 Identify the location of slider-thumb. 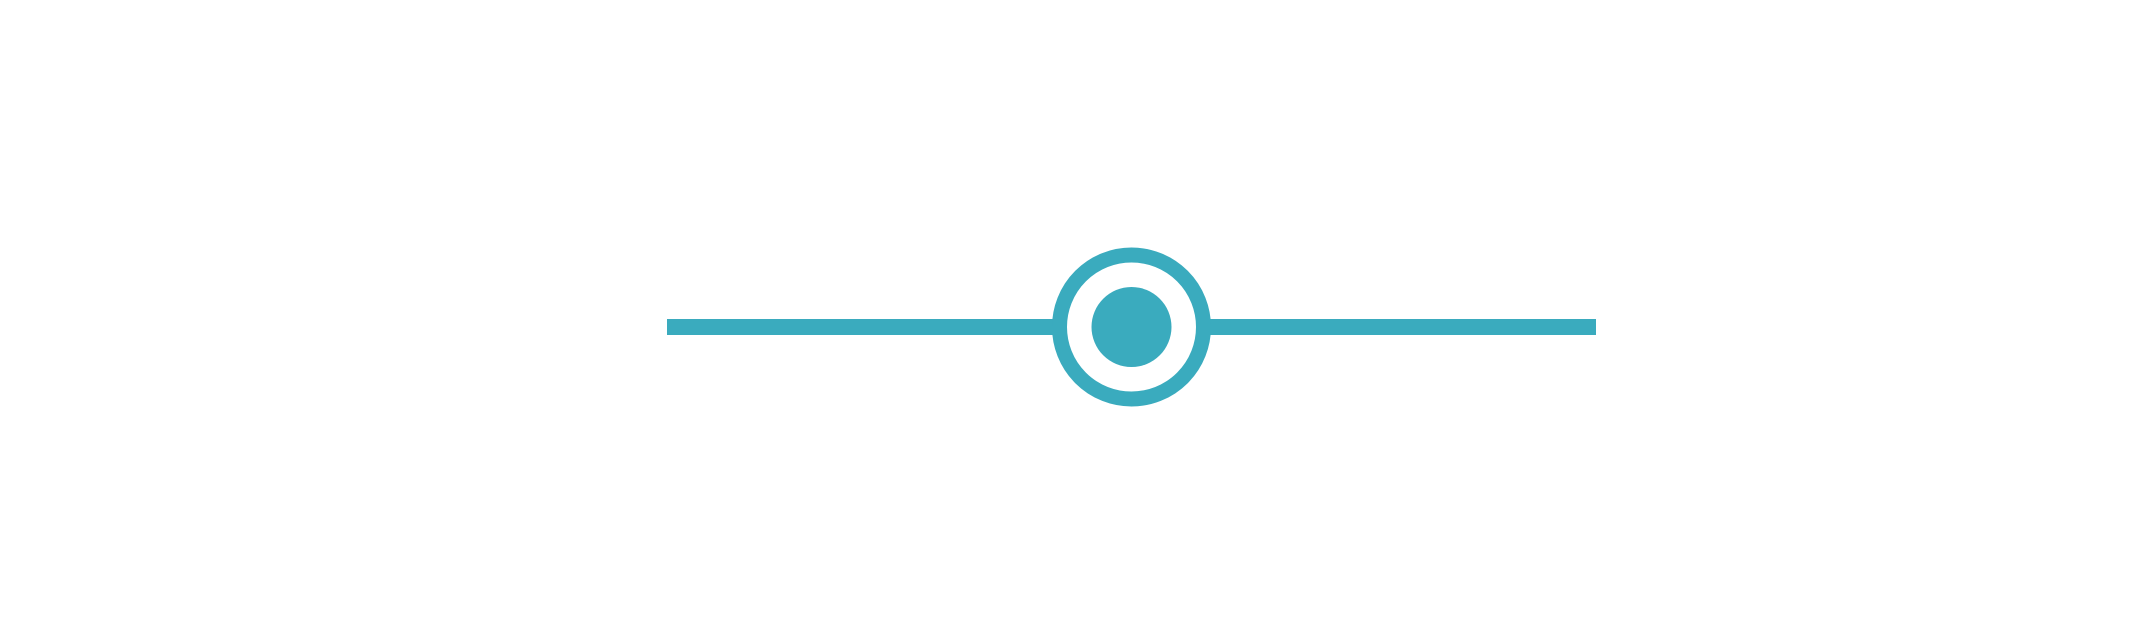
(1131, 327).